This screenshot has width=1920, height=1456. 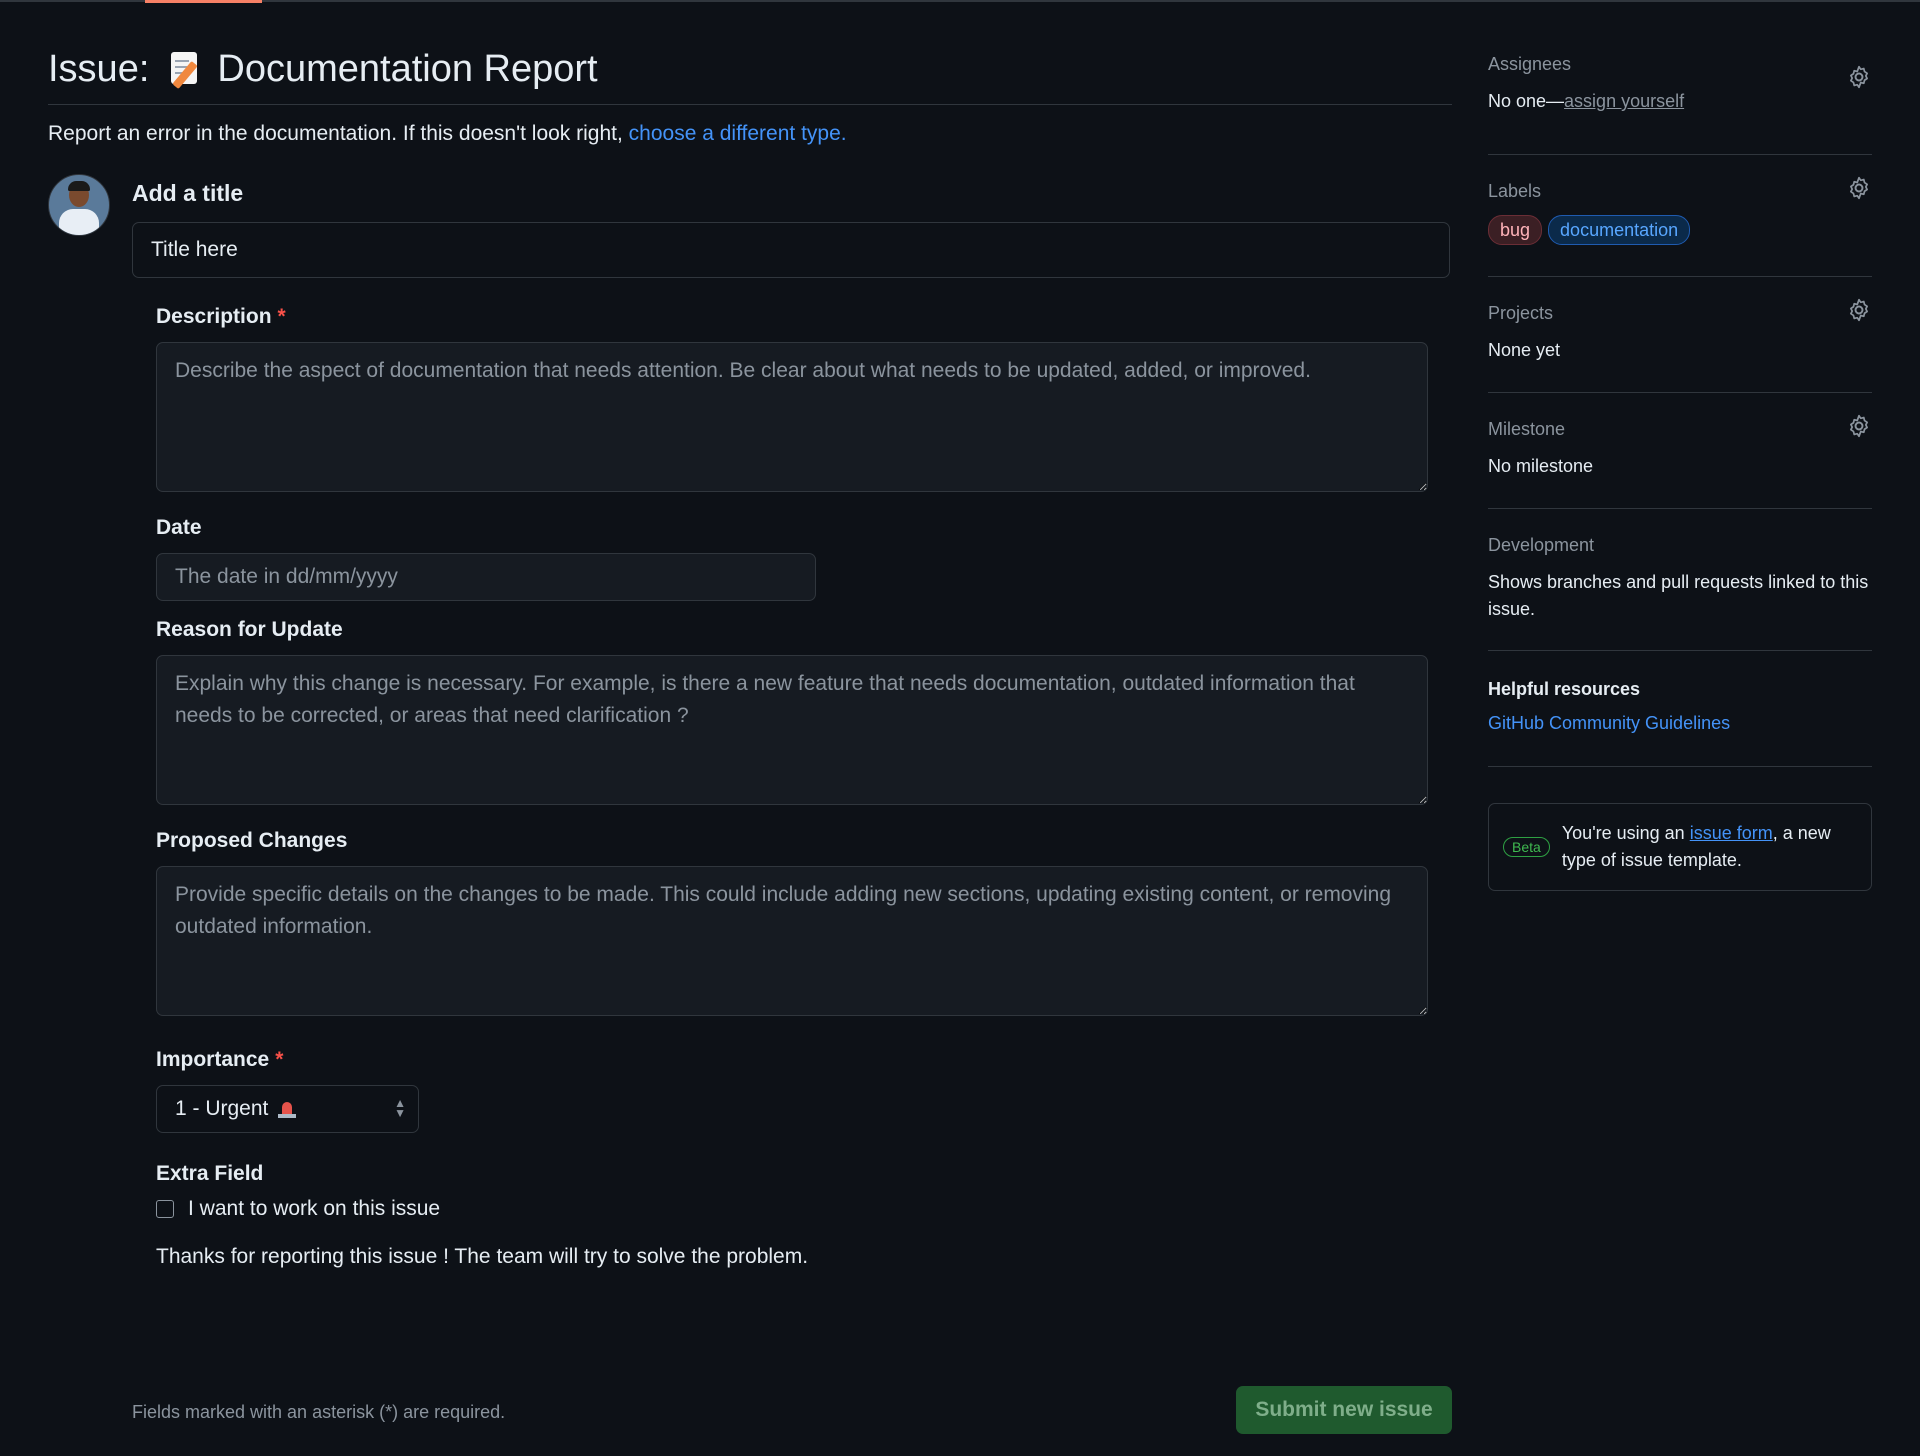 I want to click on assign-yourself-link: assign yourself, so click(x=1624, y=101).